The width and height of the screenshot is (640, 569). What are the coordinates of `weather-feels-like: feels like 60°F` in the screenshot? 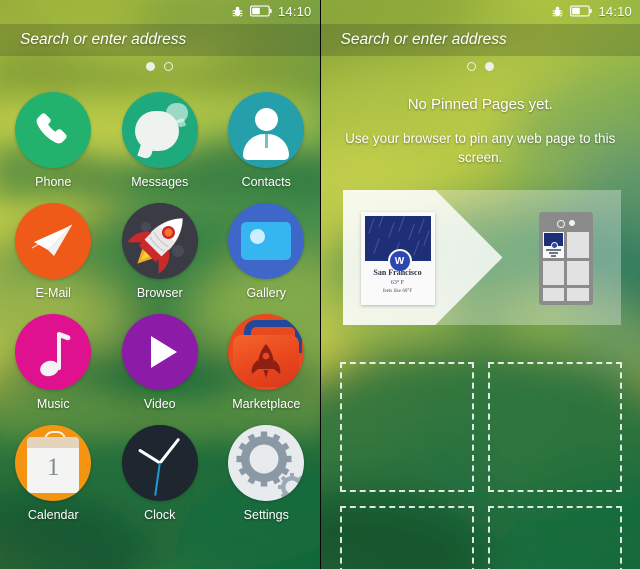 It's located at (397, 291).